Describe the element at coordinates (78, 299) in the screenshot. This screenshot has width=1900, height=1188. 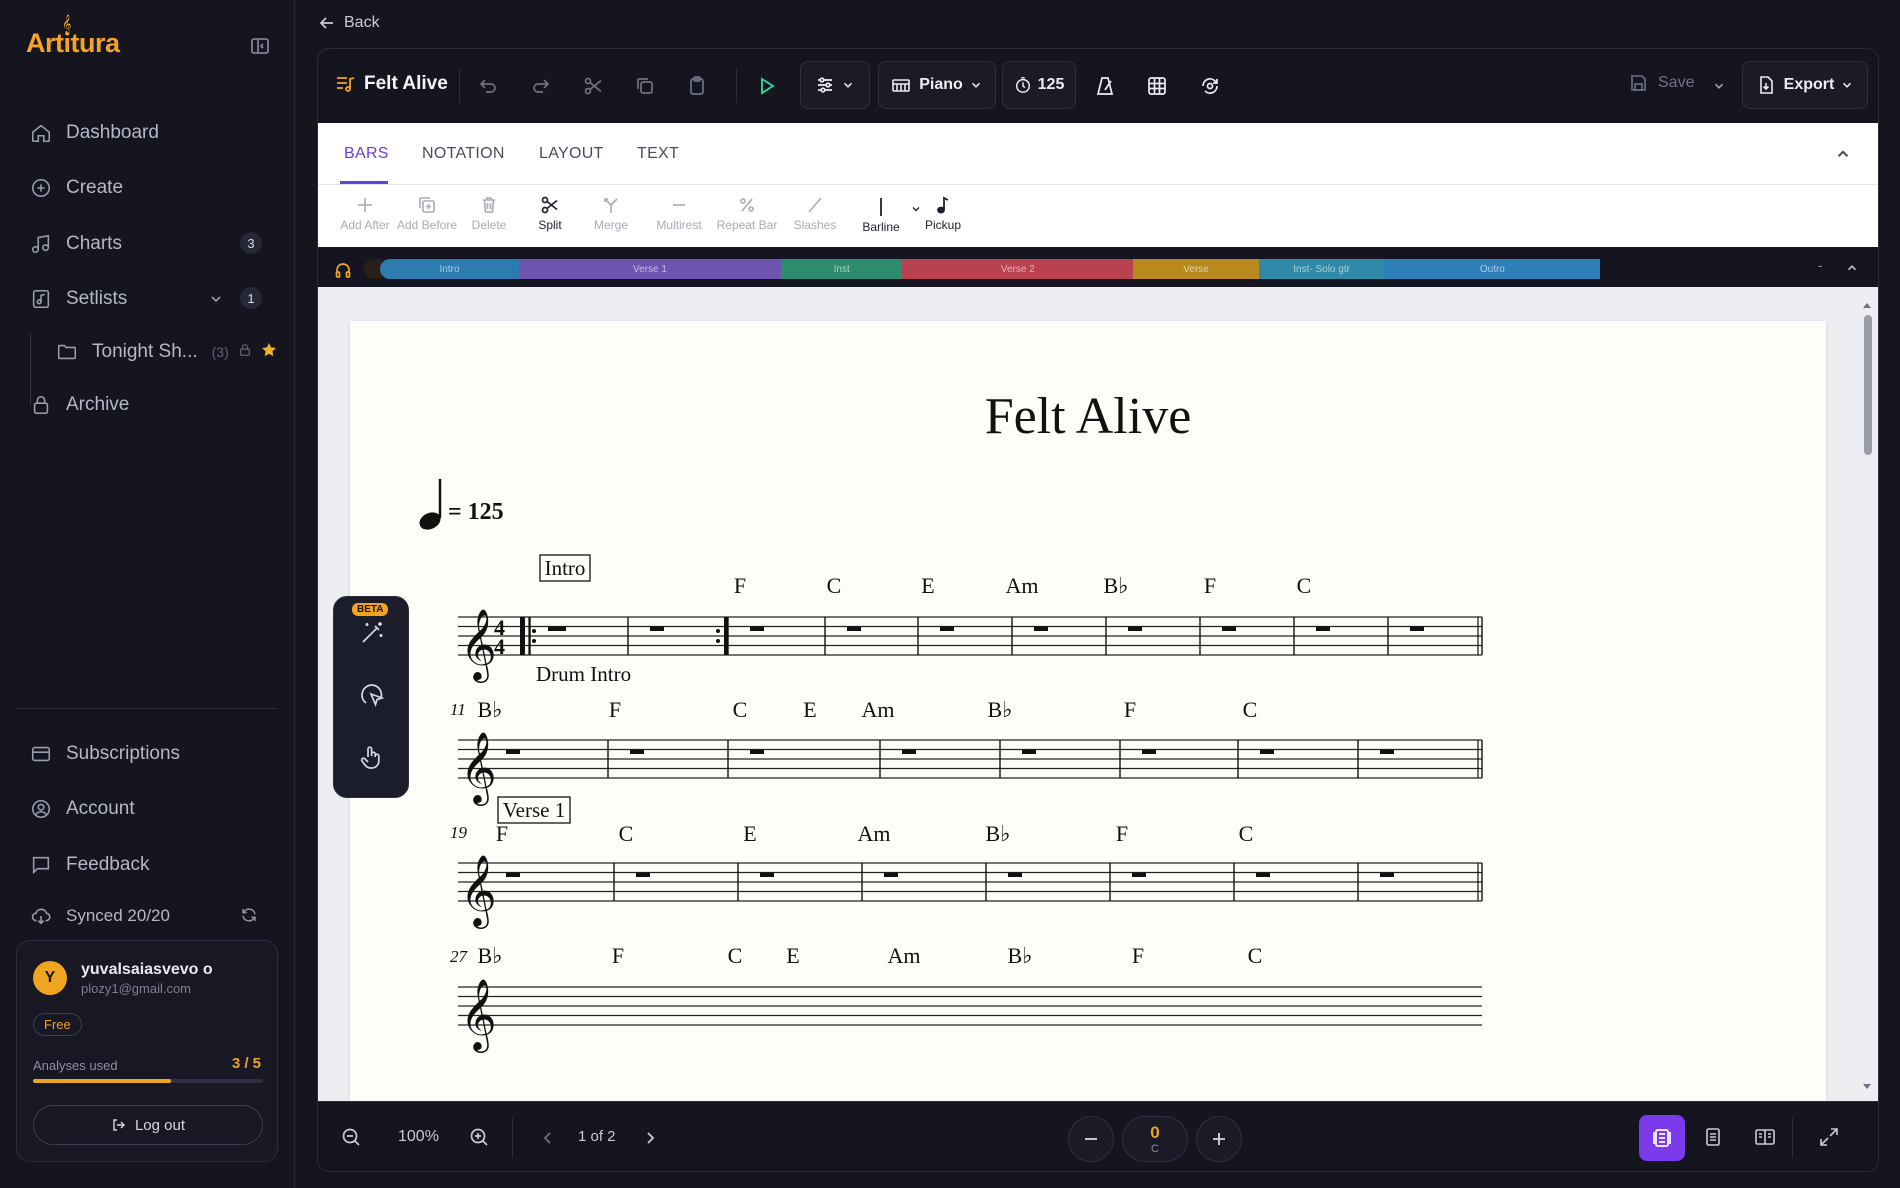
I see `nav-setlists: Setlists` at that location.